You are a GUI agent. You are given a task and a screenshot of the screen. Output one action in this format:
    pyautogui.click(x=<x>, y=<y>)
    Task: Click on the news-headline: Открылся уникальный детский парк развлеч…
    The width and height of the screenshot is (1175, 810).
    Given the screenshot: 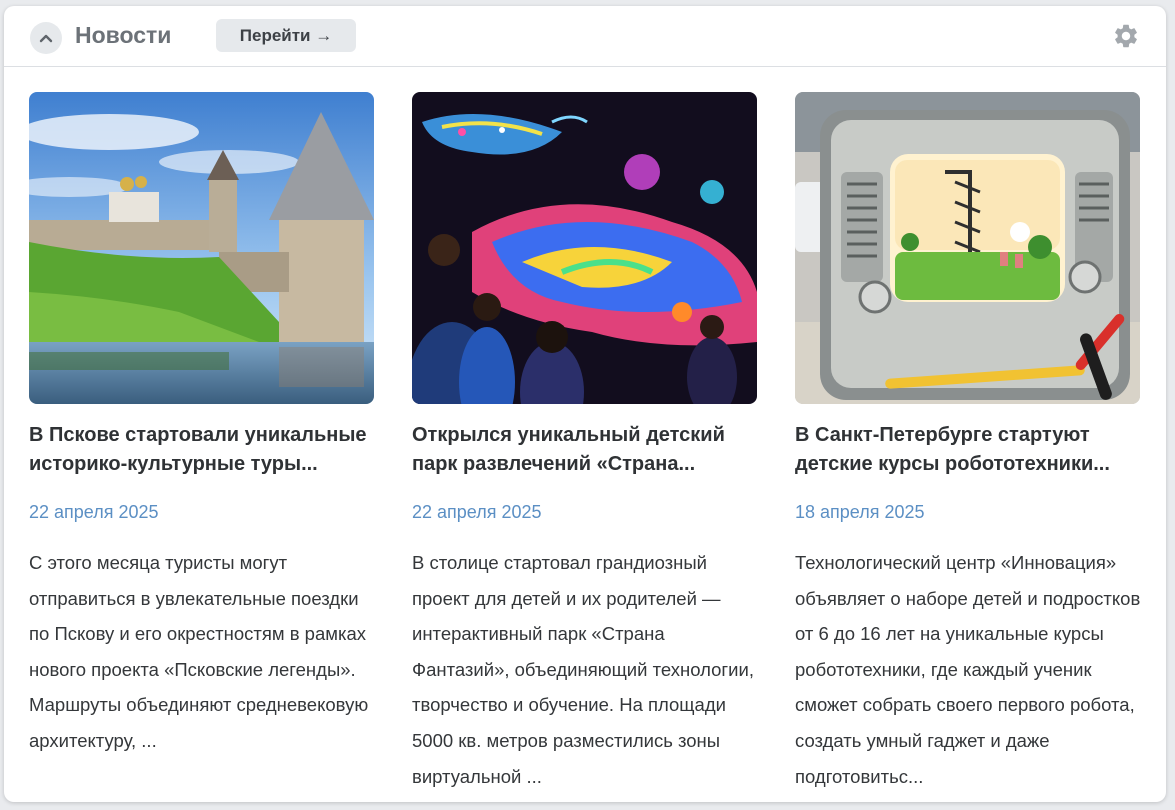 What is the action you would take?
    pyautogui.click(x=585, y=450)
    